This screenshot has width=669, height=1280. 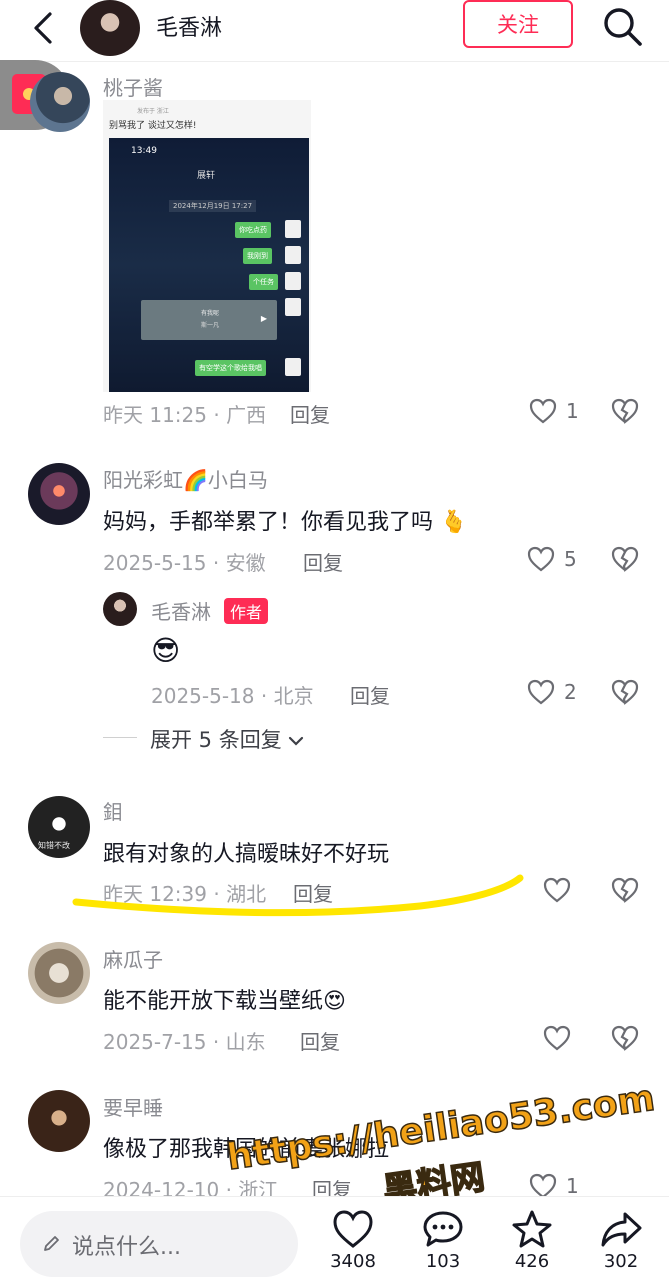 I want to click on comment-meta: 昨天 12:39 · 湖北, so click(x=185, y=894).